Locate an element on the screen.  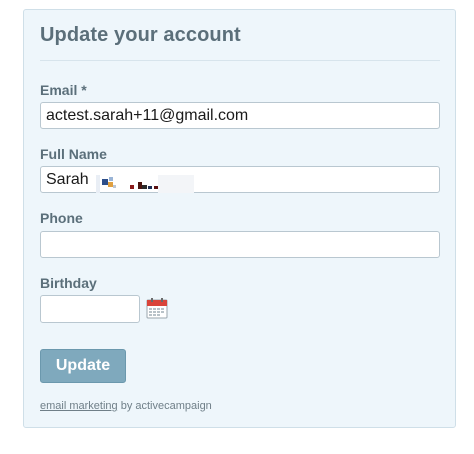
footer-suffix: by activecampaign is located at coordinates (164, 406).